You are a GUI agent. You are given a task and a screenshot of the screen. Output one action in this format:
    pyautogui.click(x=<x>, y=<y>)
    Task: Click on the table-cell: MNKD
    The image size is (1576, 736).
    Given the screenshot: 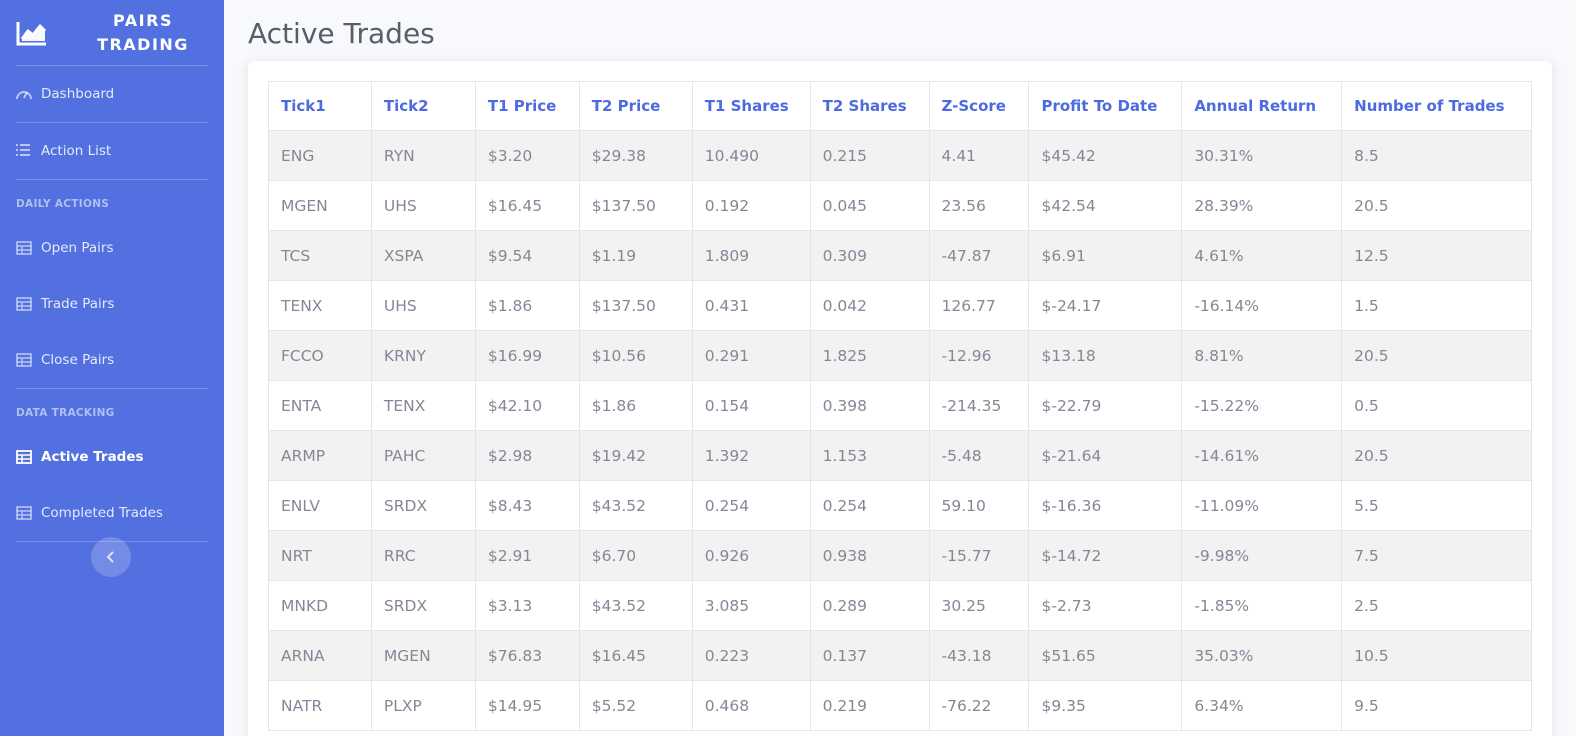 What is the action you would take?
    pyautogui.click(x=320, y=605)
    